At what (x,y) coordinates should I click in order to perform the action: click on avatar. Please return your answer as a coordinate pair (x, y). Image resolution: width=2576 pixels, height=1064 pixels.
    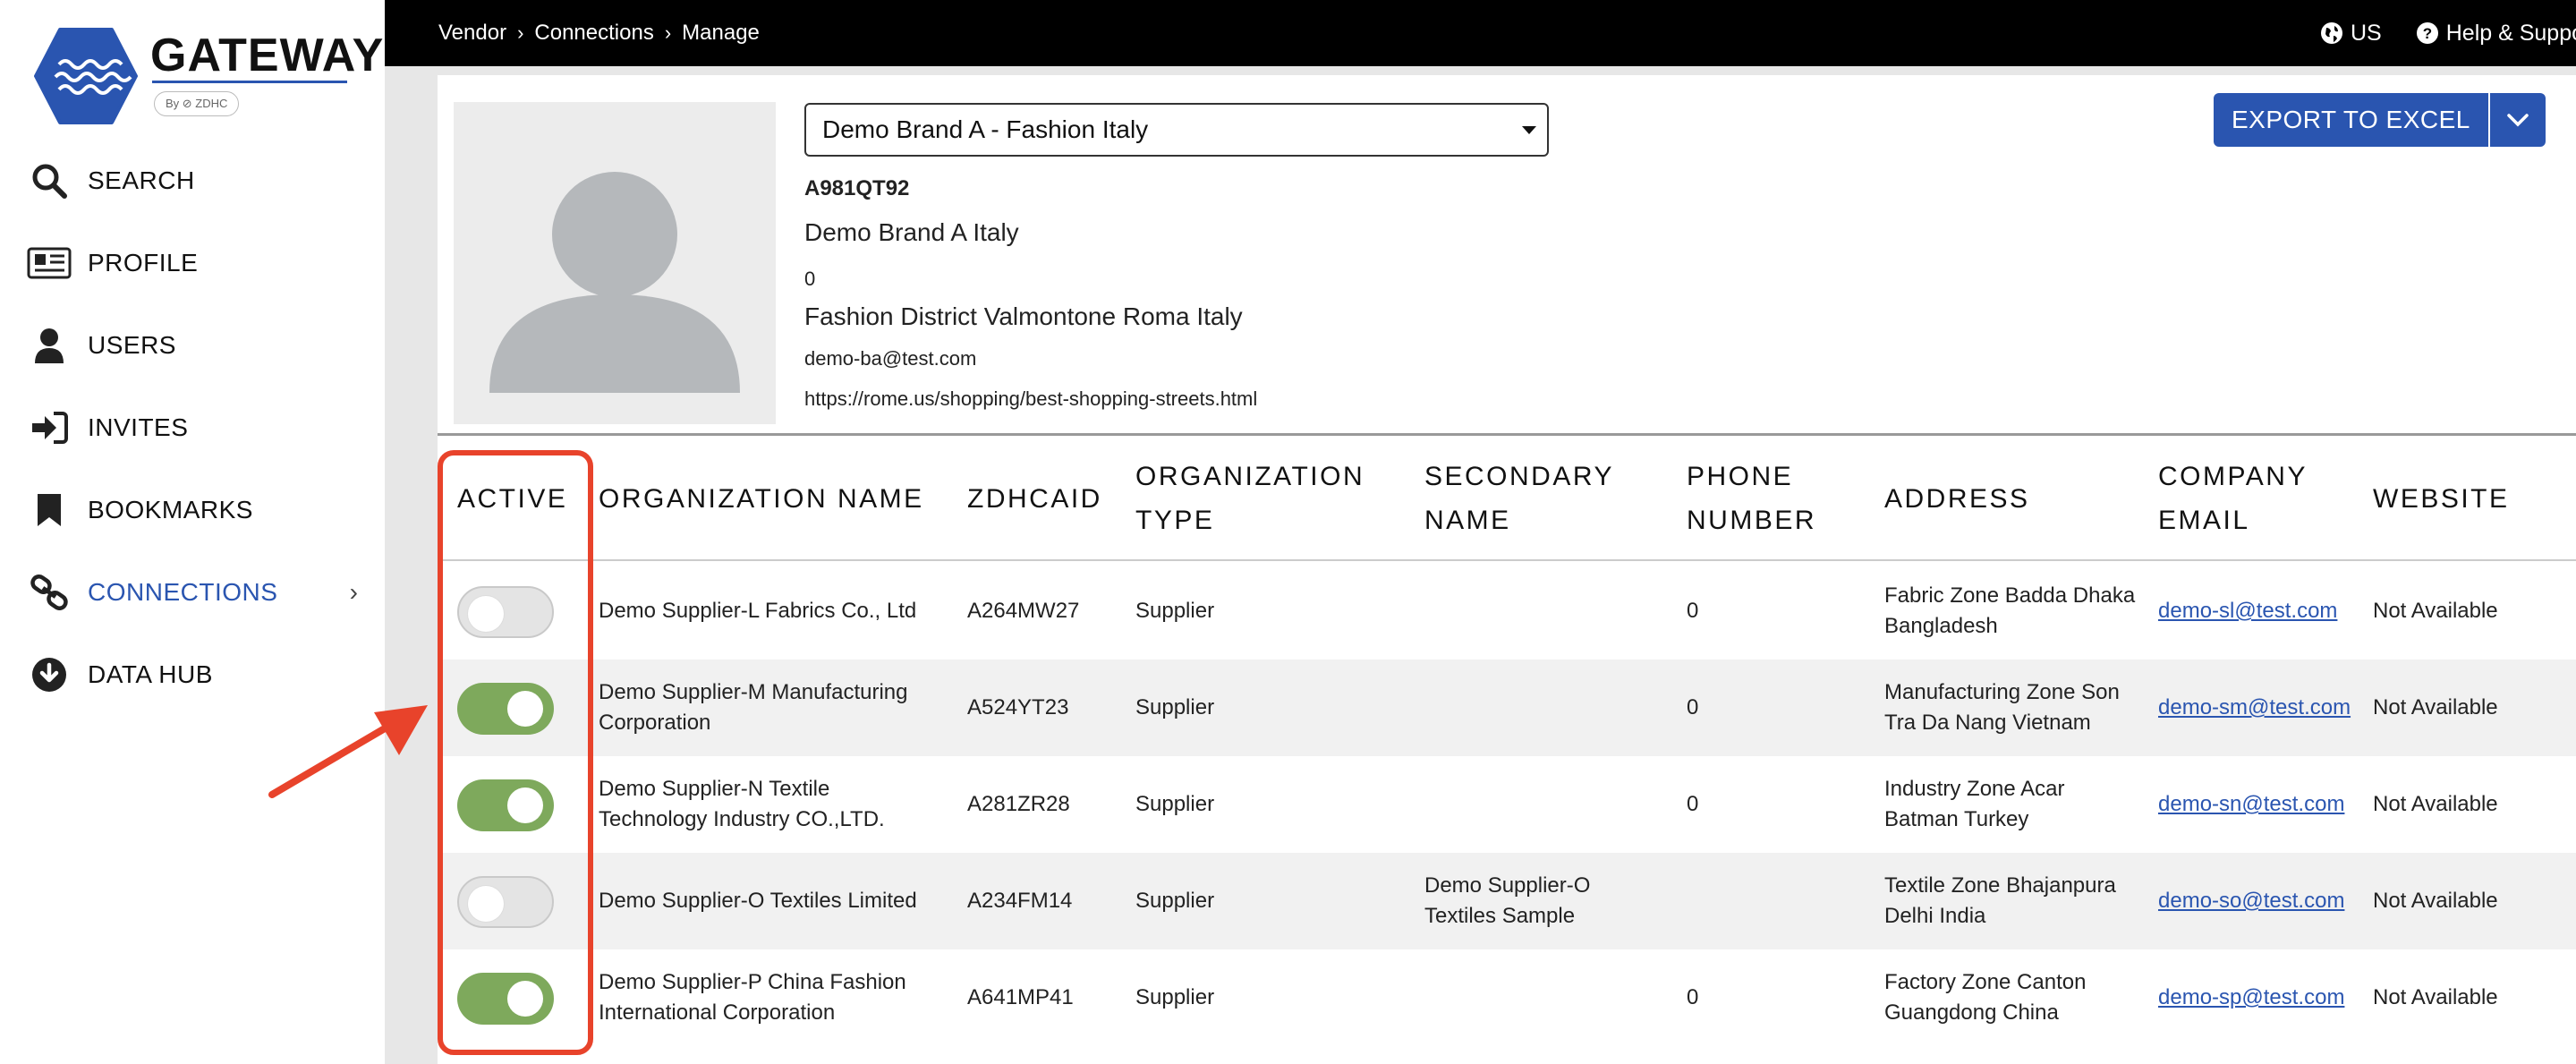
    Looking at the image, I should click on (615, 263).